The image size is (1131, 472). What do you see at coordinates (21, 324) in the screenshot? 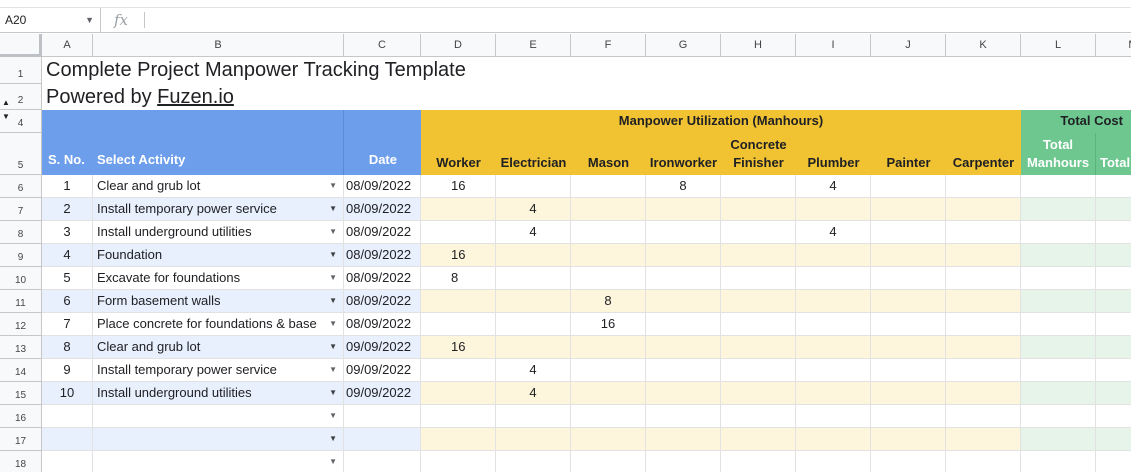
I see `row-header: 12` at bounding box center [21, 324].